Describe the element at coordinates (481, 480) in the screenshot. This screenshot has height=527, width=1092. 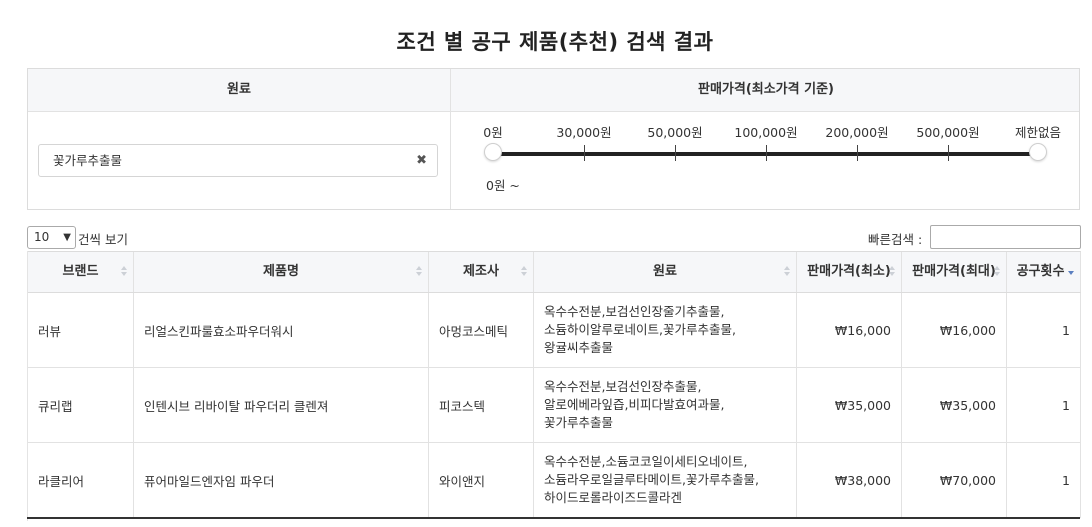
I see `cell-maker: 와이앤지` at that location.